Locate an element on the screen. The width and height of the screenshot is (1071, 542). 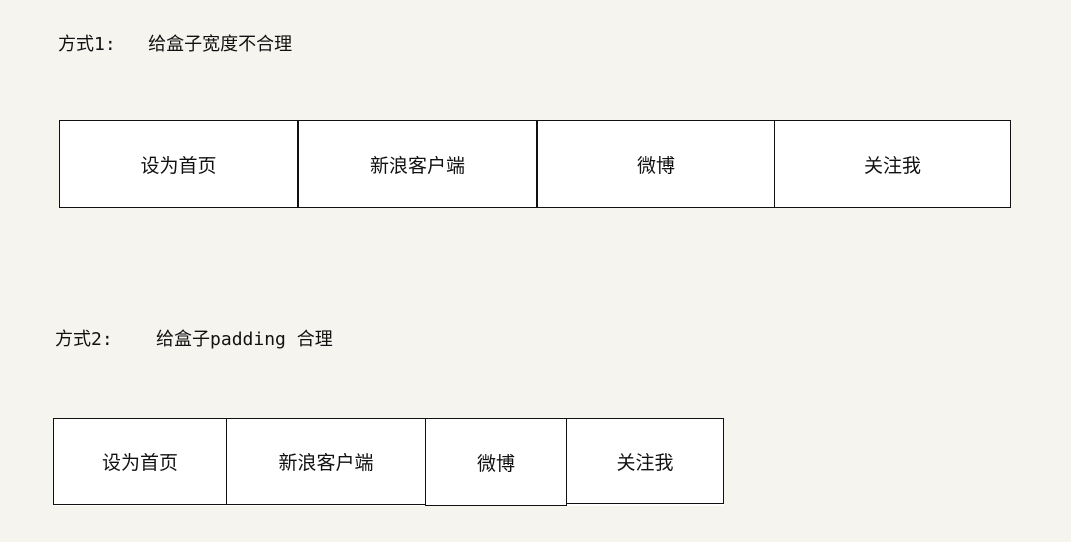
nav-bar-method-2: 设为首页 新浪客户端 微博 关注我 is located at coordinates (388, 462).